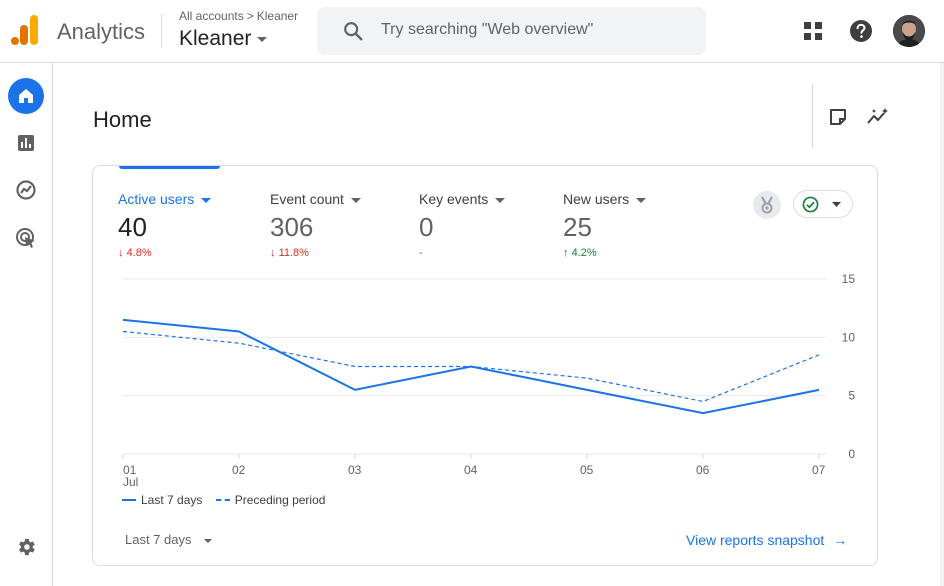 The image size is (944, 586). What do you see at coordinates (292, 227) in the screenshot?
I see `metric-value: 306` at bounding box center [292, 227].